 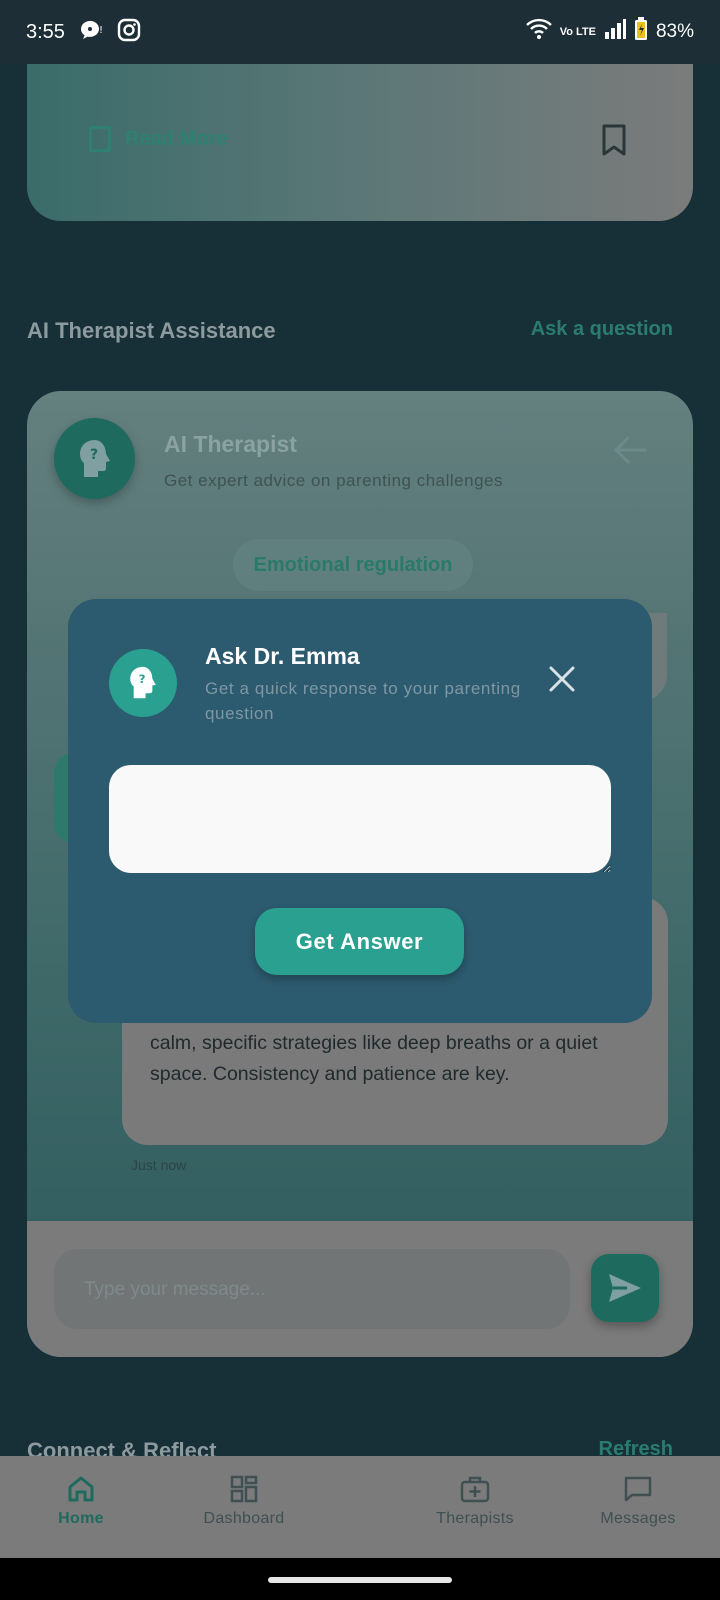 I want to click on read-more-link: Read More, so click(x=158, y=139).